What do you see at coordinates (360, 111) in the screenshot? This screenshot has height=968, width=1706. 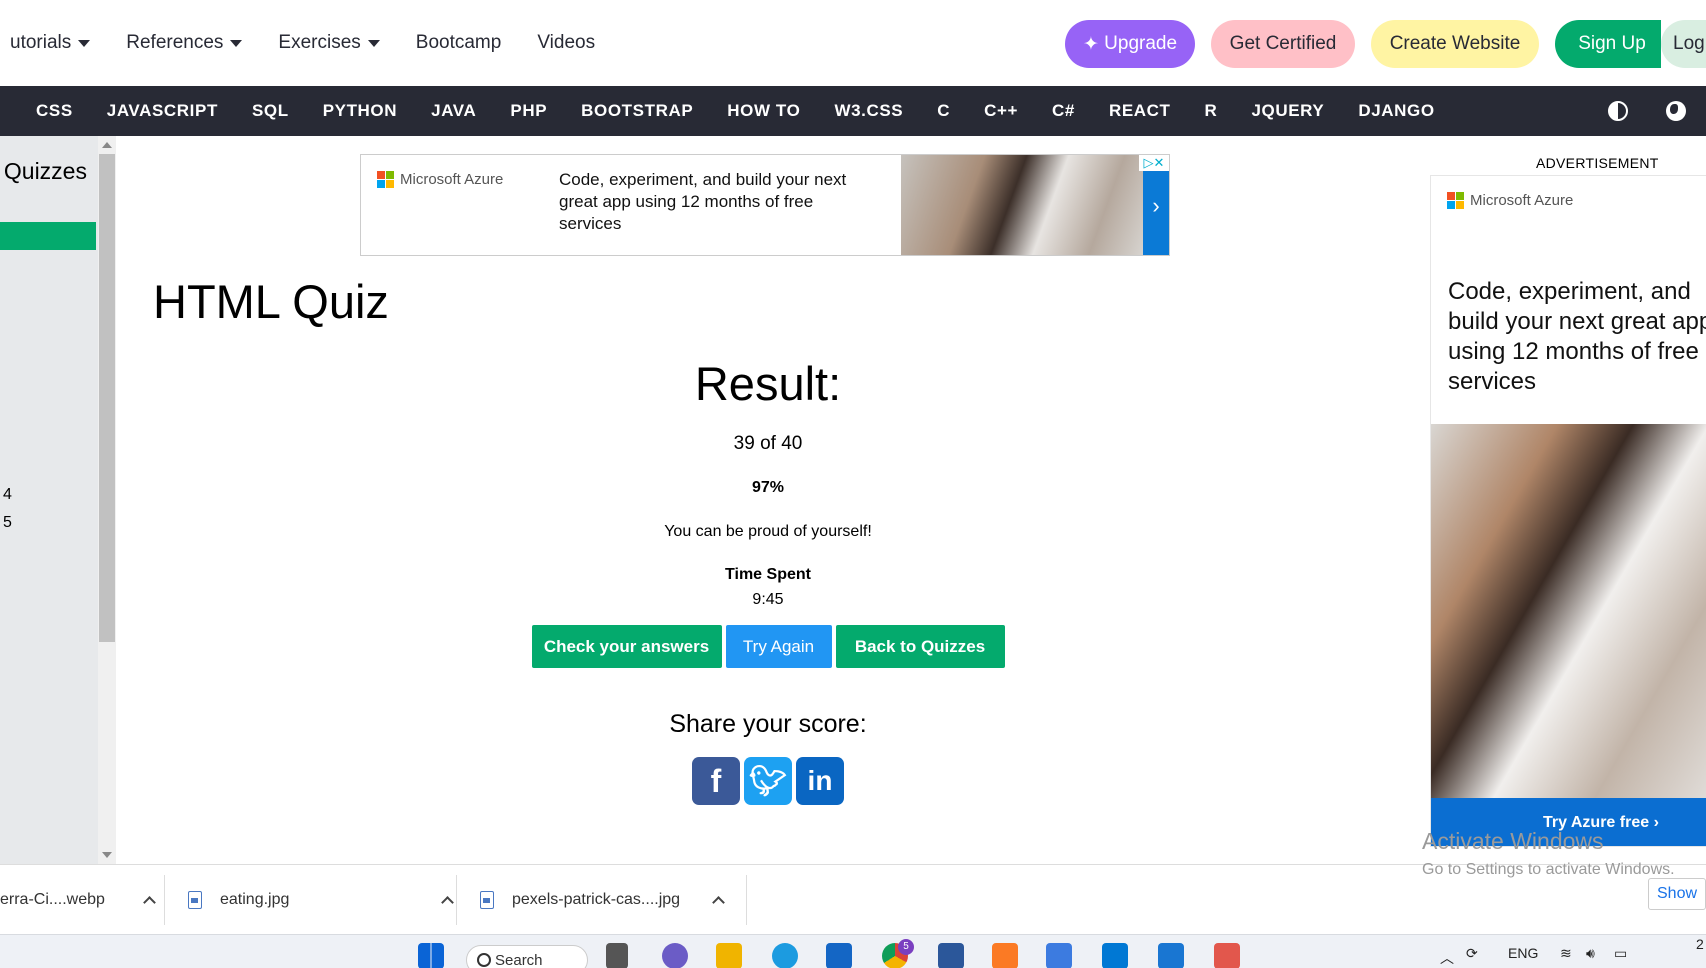 I see `subject-python: PYTHON` at bounding box center [360, 111].